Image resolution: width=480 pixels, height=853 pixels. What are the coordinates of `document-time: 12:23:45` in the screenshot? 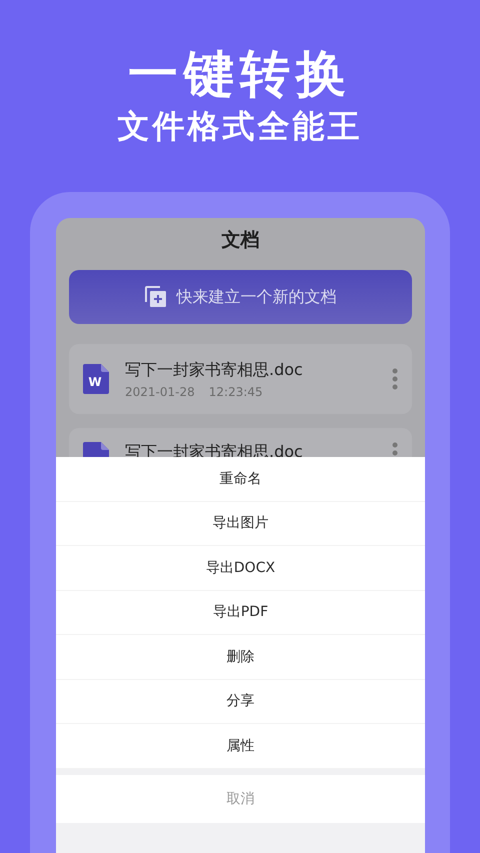 It's located at (235, 391).